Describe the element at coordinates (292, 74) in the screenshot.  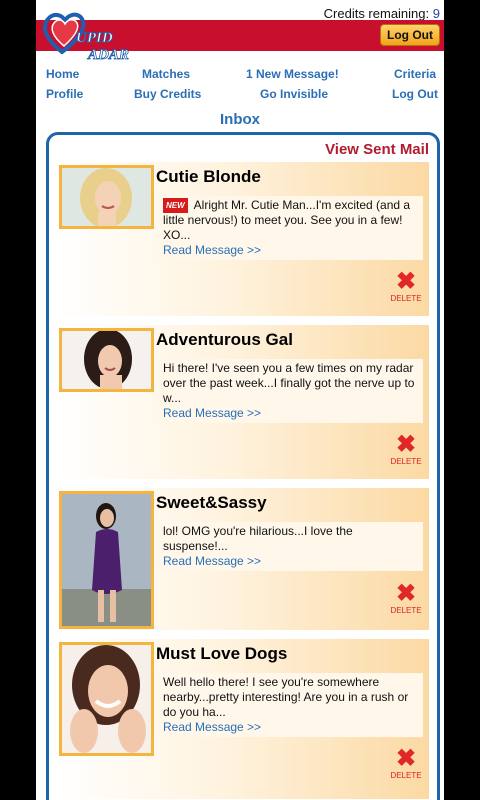
I see `nav-new-message: 1 New Message!` at that location.